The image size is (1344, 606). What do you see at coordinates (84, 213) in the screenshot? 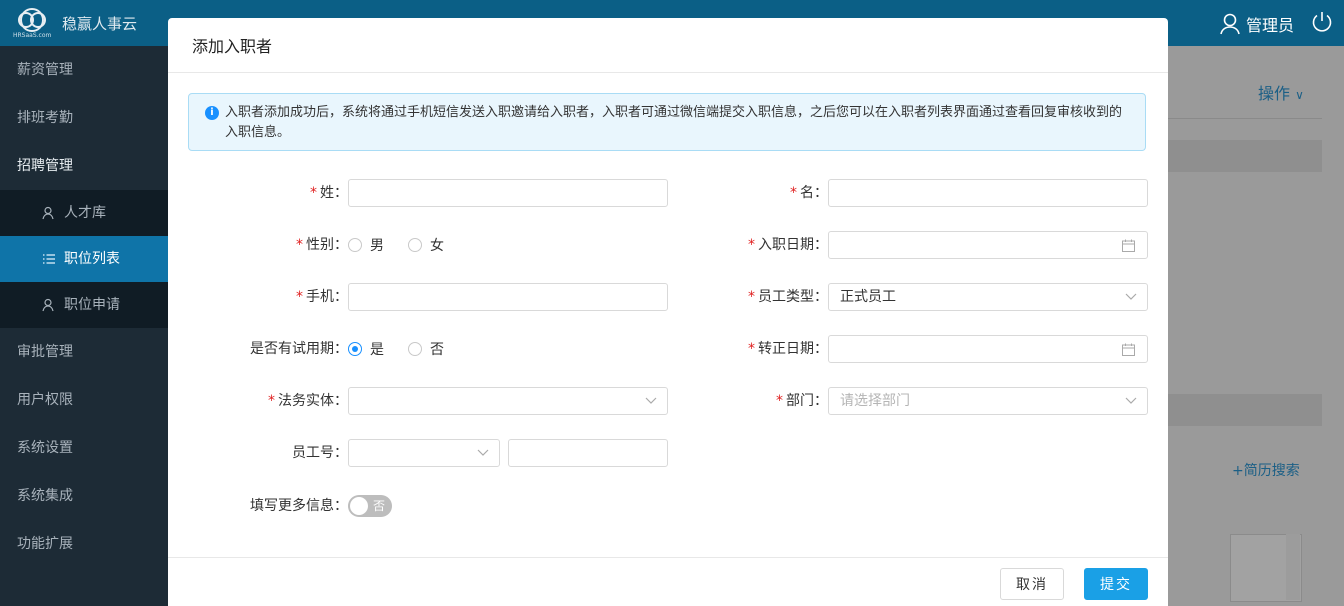
I see `sidebar-subitem-talent-pool: 人才库` at bounding box center [84, 213].